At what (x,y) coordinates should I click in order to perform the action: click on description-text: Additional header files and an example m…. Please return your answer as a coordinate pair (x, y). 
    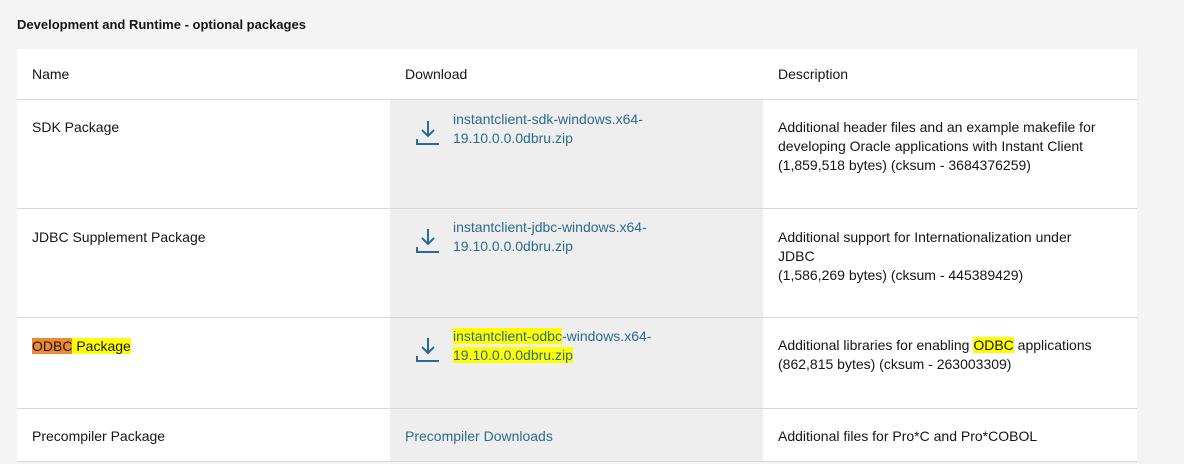
    Looking at the image, I should click on (937, 146).